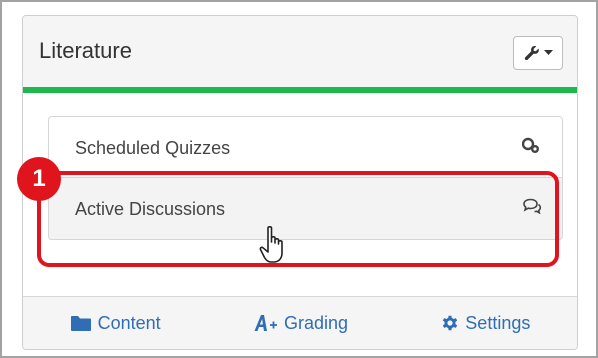  Describe the element at coordinates (85, 50) in the screenshot. I see `course-title: Literature` at that location.